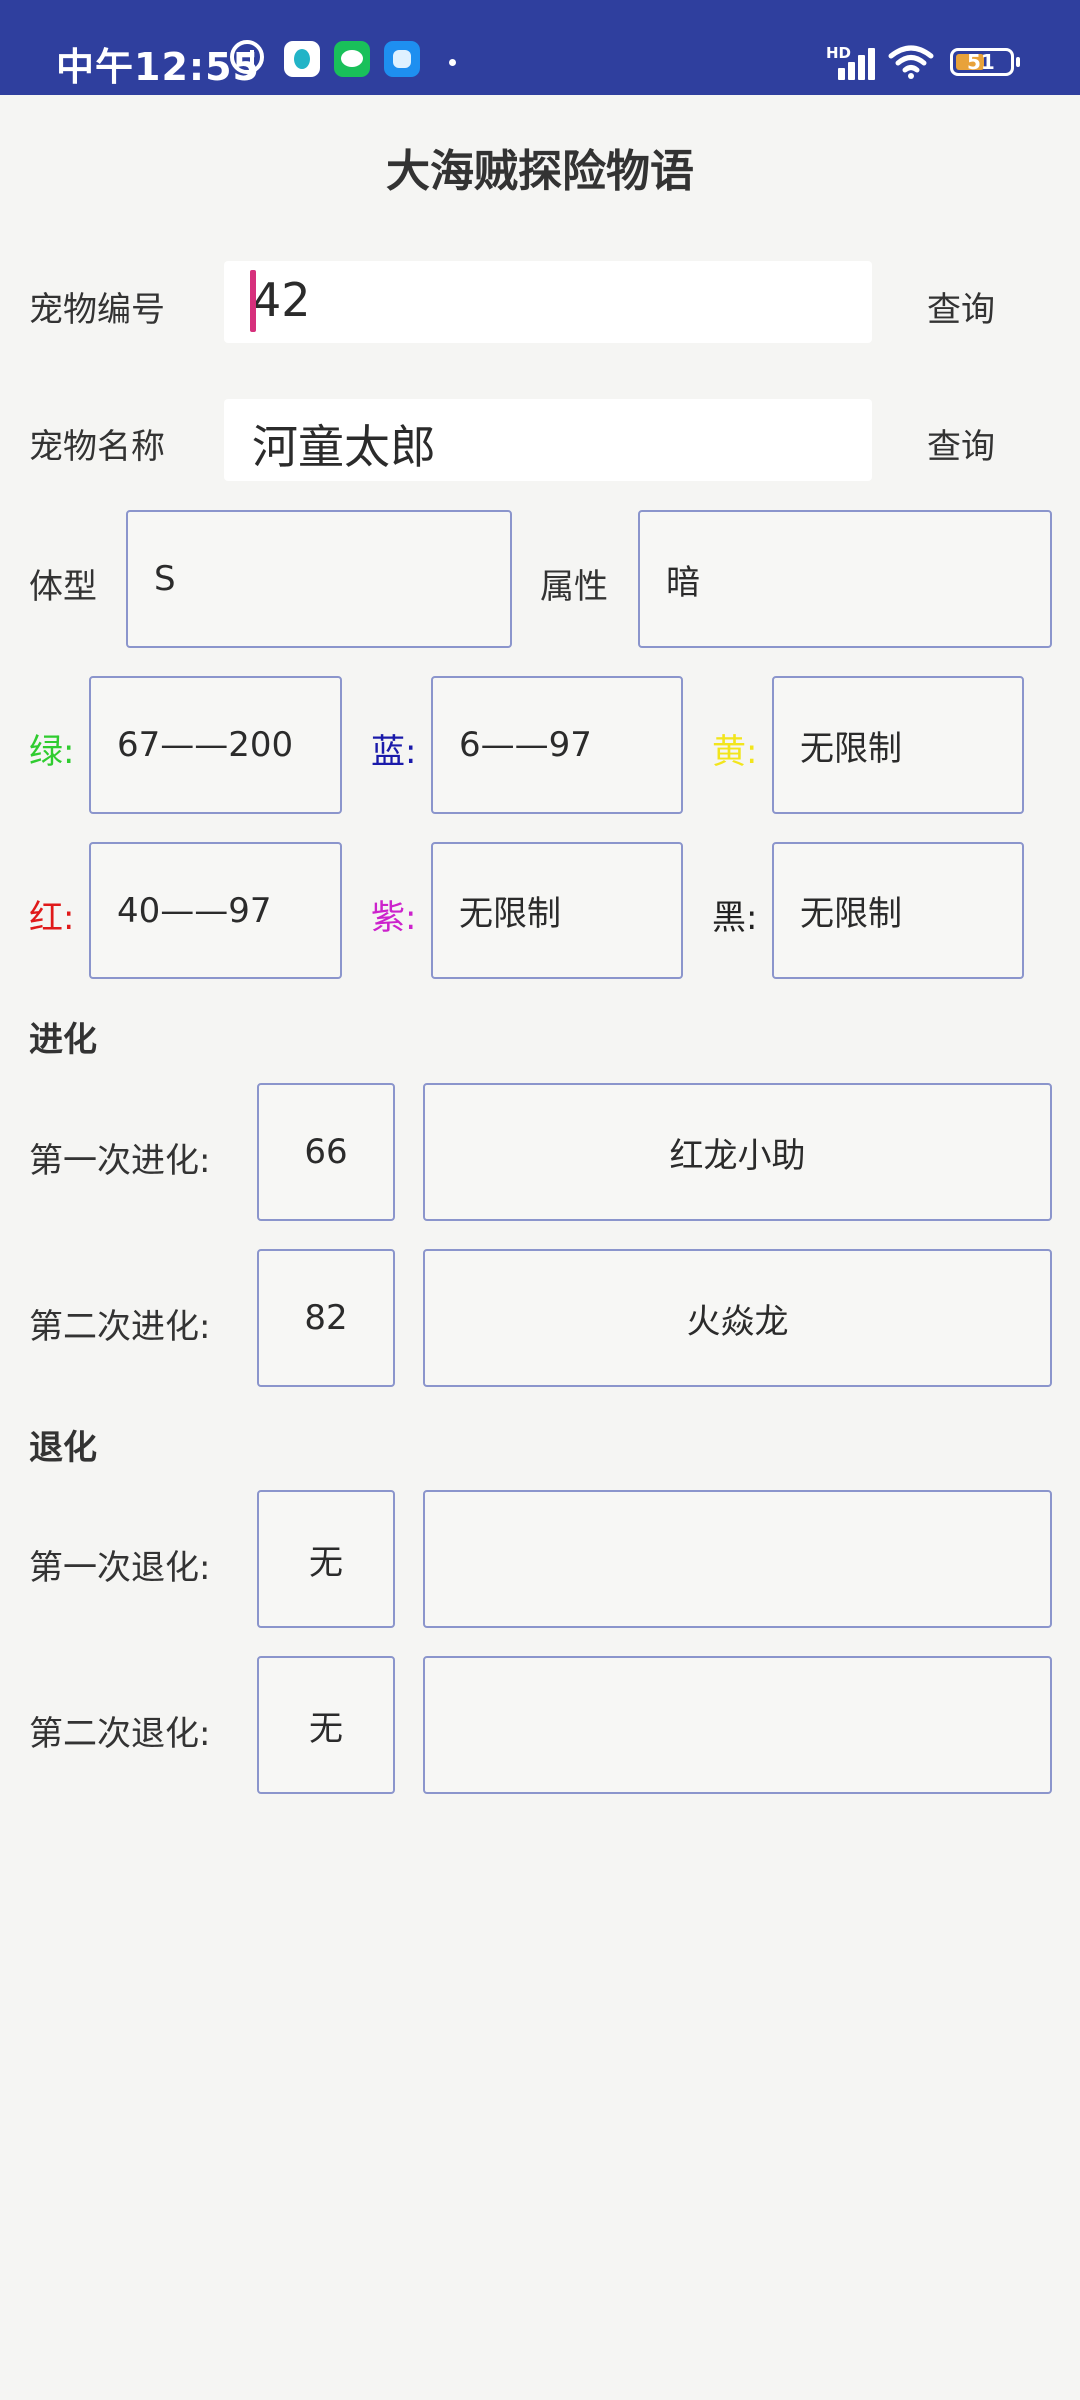  Describe the element at coordinates (344, 447) in the screenshot. I see `pet-name-value: 河童太郎` at that location.